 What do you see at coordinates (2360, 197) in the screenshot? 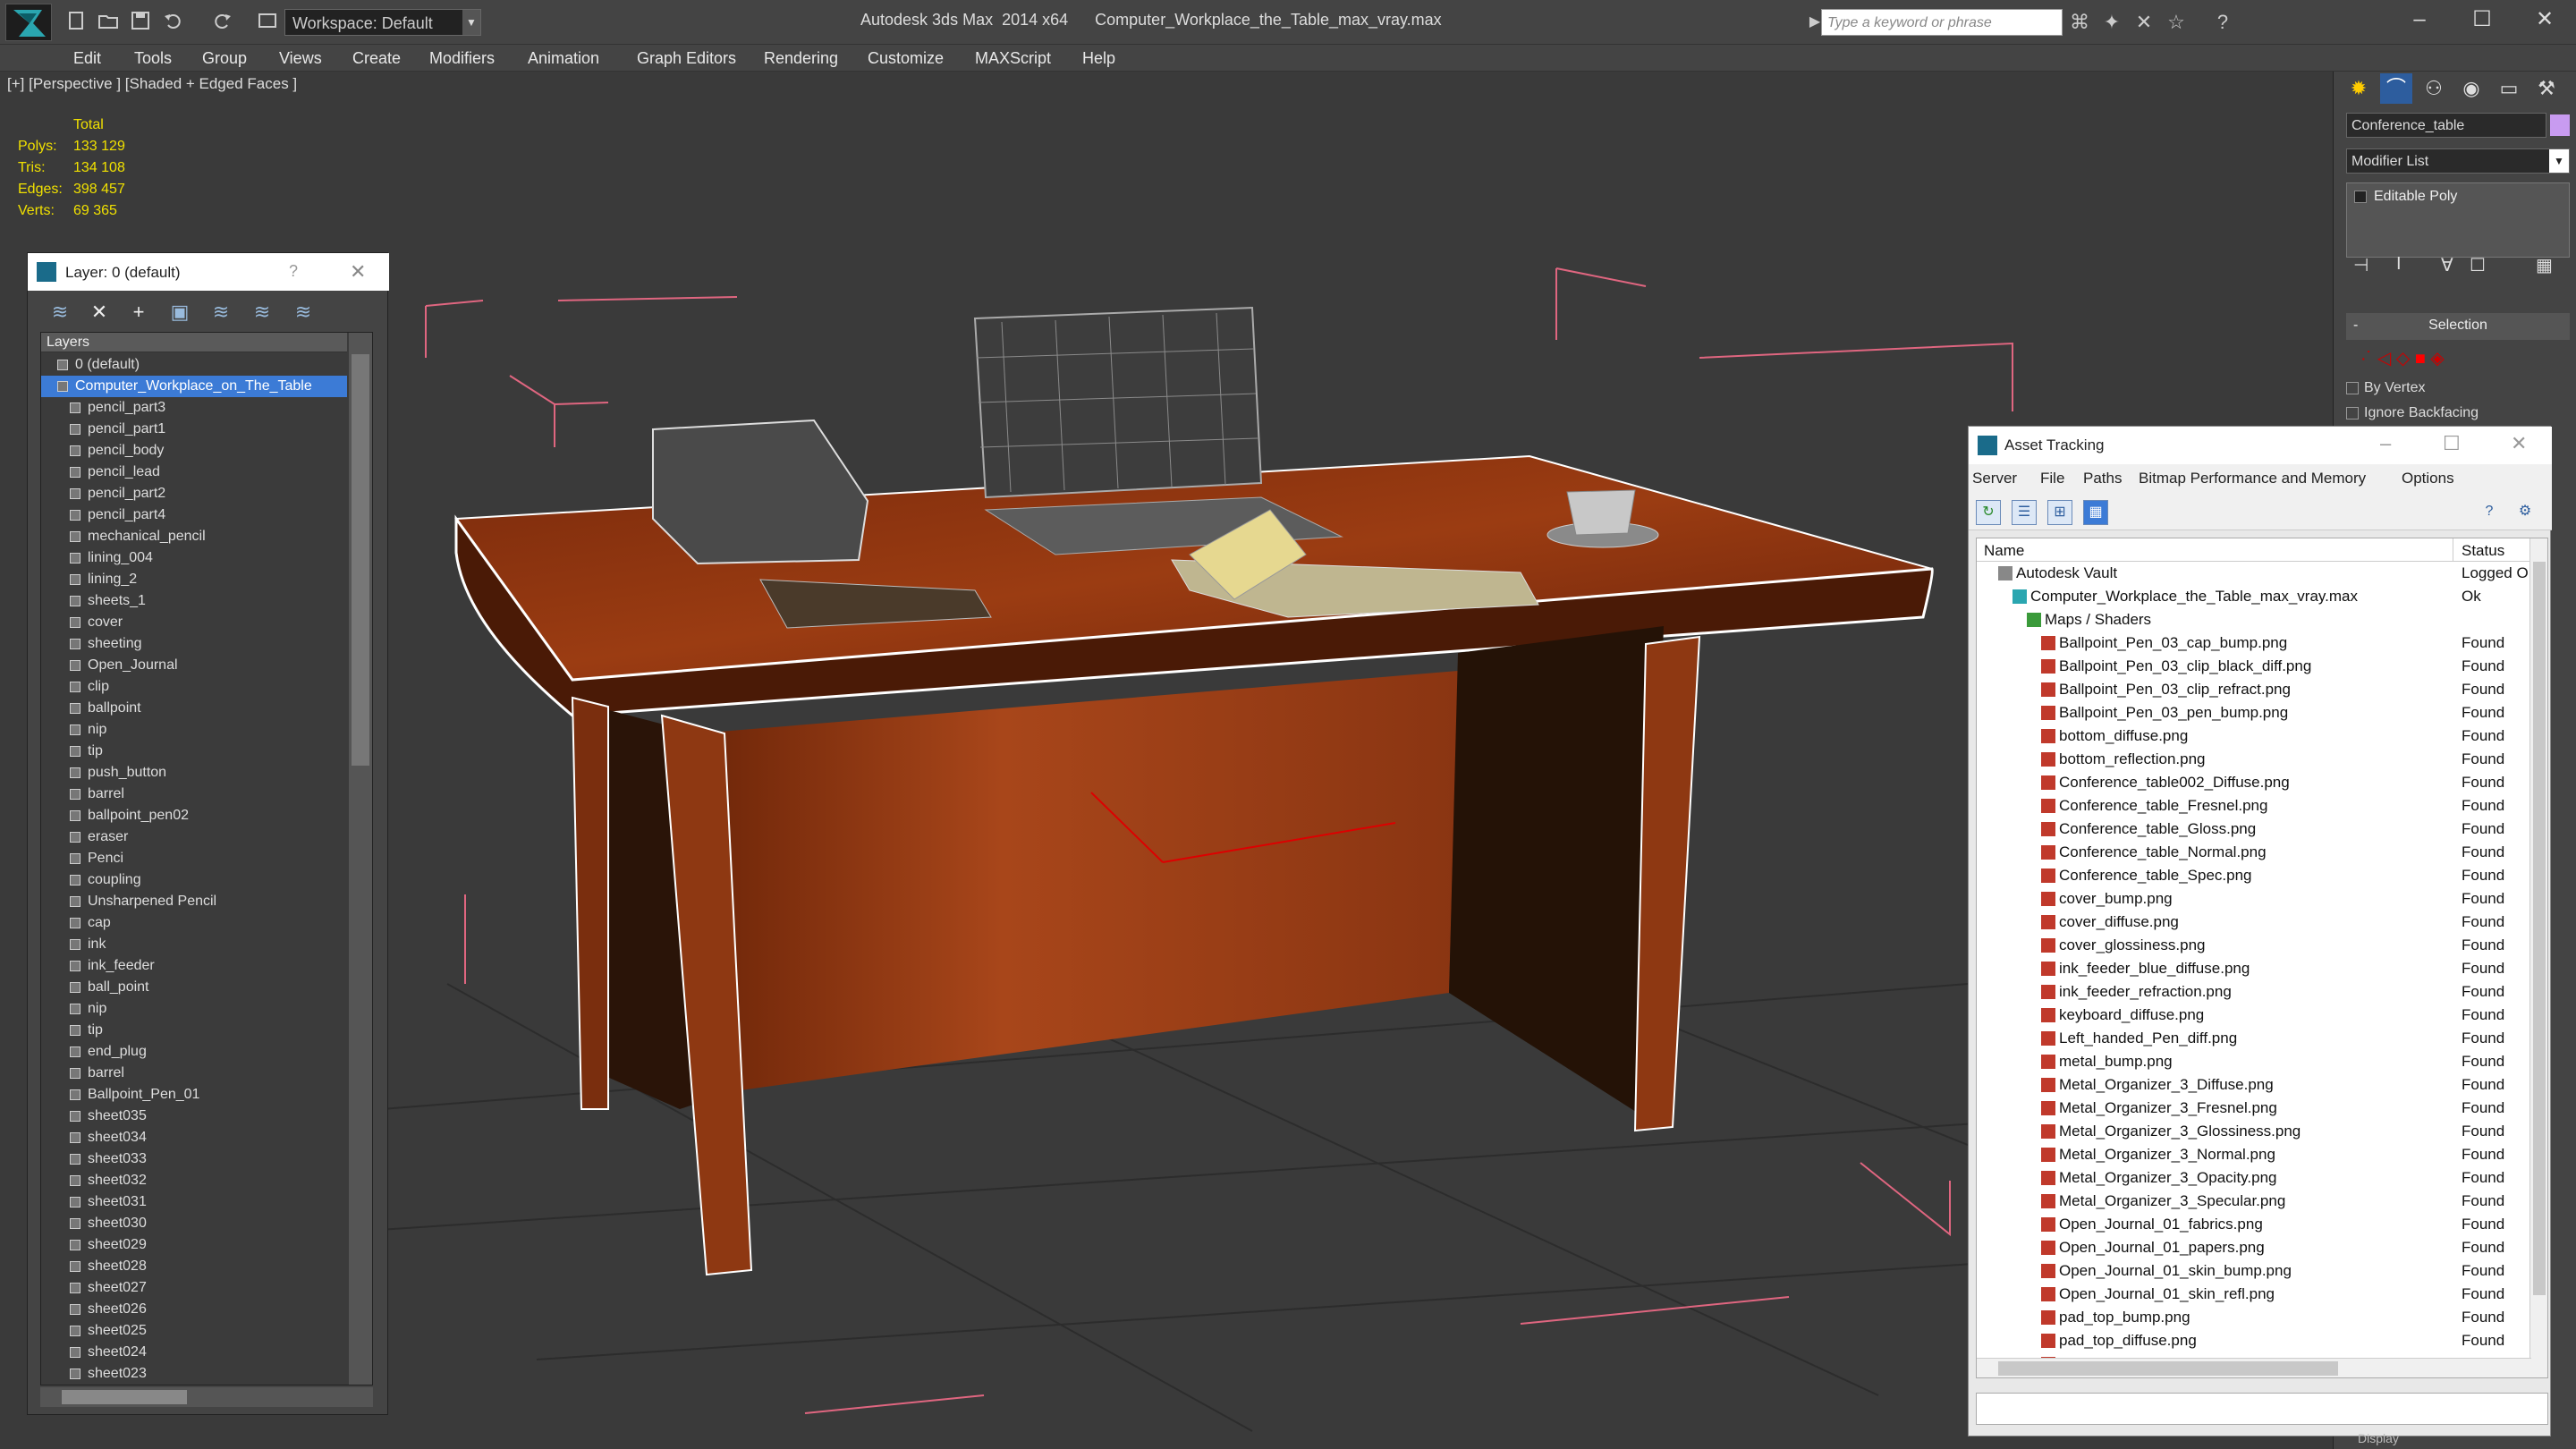
I see `expand-toggle-icon` at bounding box center [2360, 197].